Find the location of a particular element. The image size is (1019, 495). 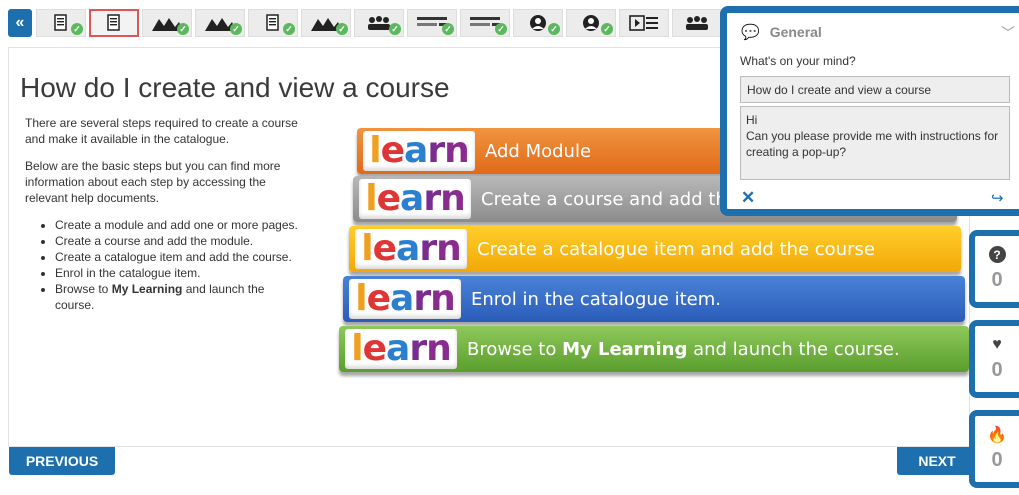

thumbnail-page-6: ✓ is located at coordinates (326, 23).